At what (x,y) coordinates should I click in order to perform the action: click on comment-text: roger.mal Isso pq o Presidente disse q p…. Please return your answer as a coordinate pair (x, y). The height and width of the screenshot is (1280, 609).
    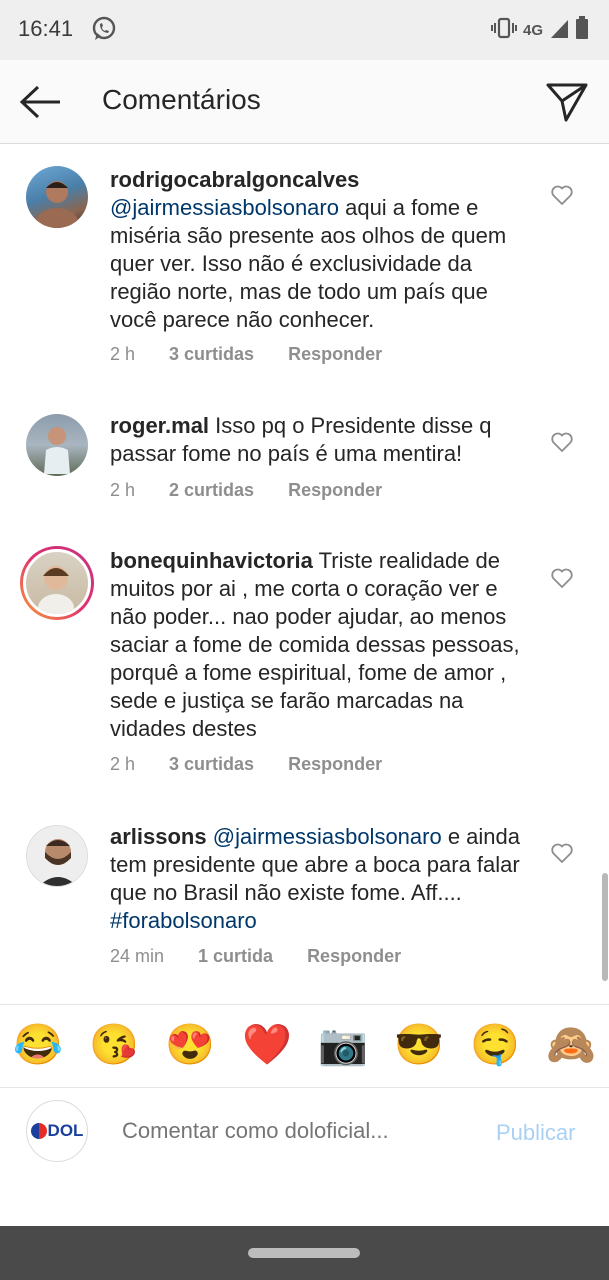
    Looking at the image, I should click on (322, 440).